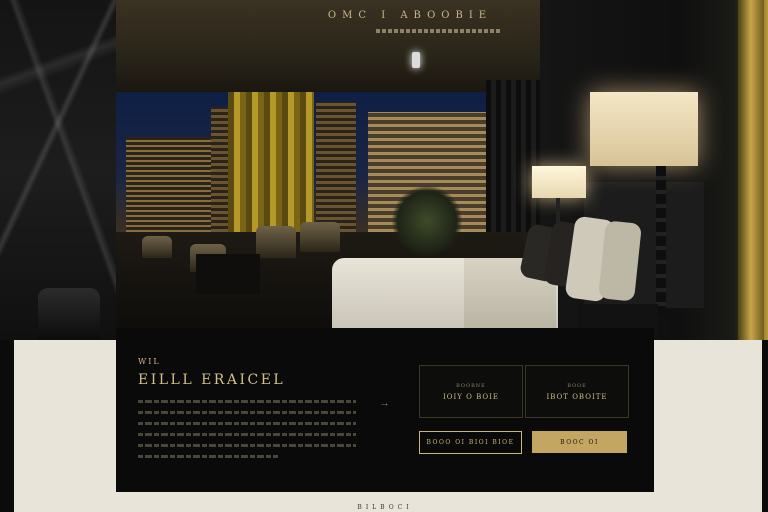 Image resolution: width=768 pixels, height=512 pixels. Describe the element at coordinates (577, 385) in the screenshot. I see `option-caption: BOOE` at that location.